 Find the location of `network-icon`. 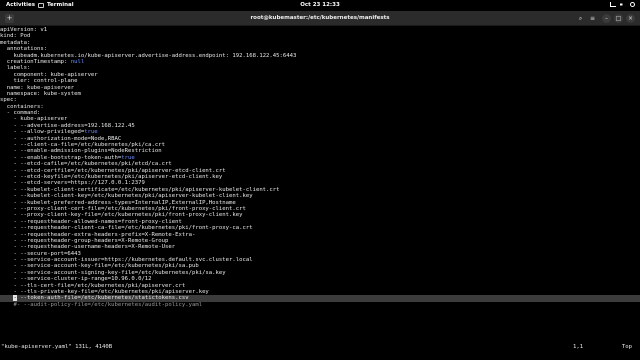

network-icon is located at coordinates (613, 4).